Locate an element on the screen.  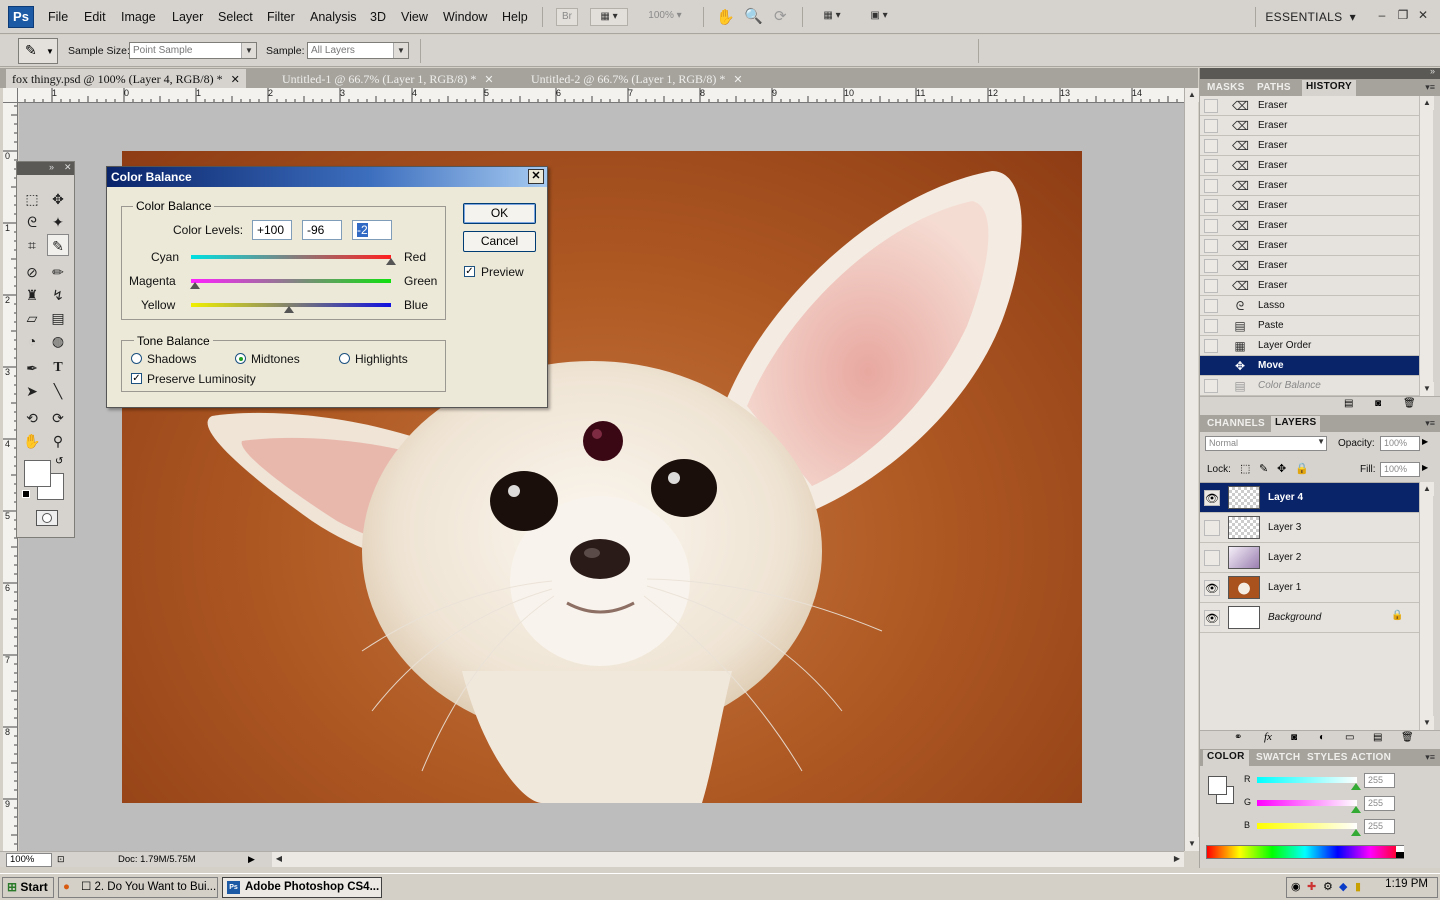
layers-scrollbar: ▲ ▼ is located at coordinates (1426, 606).